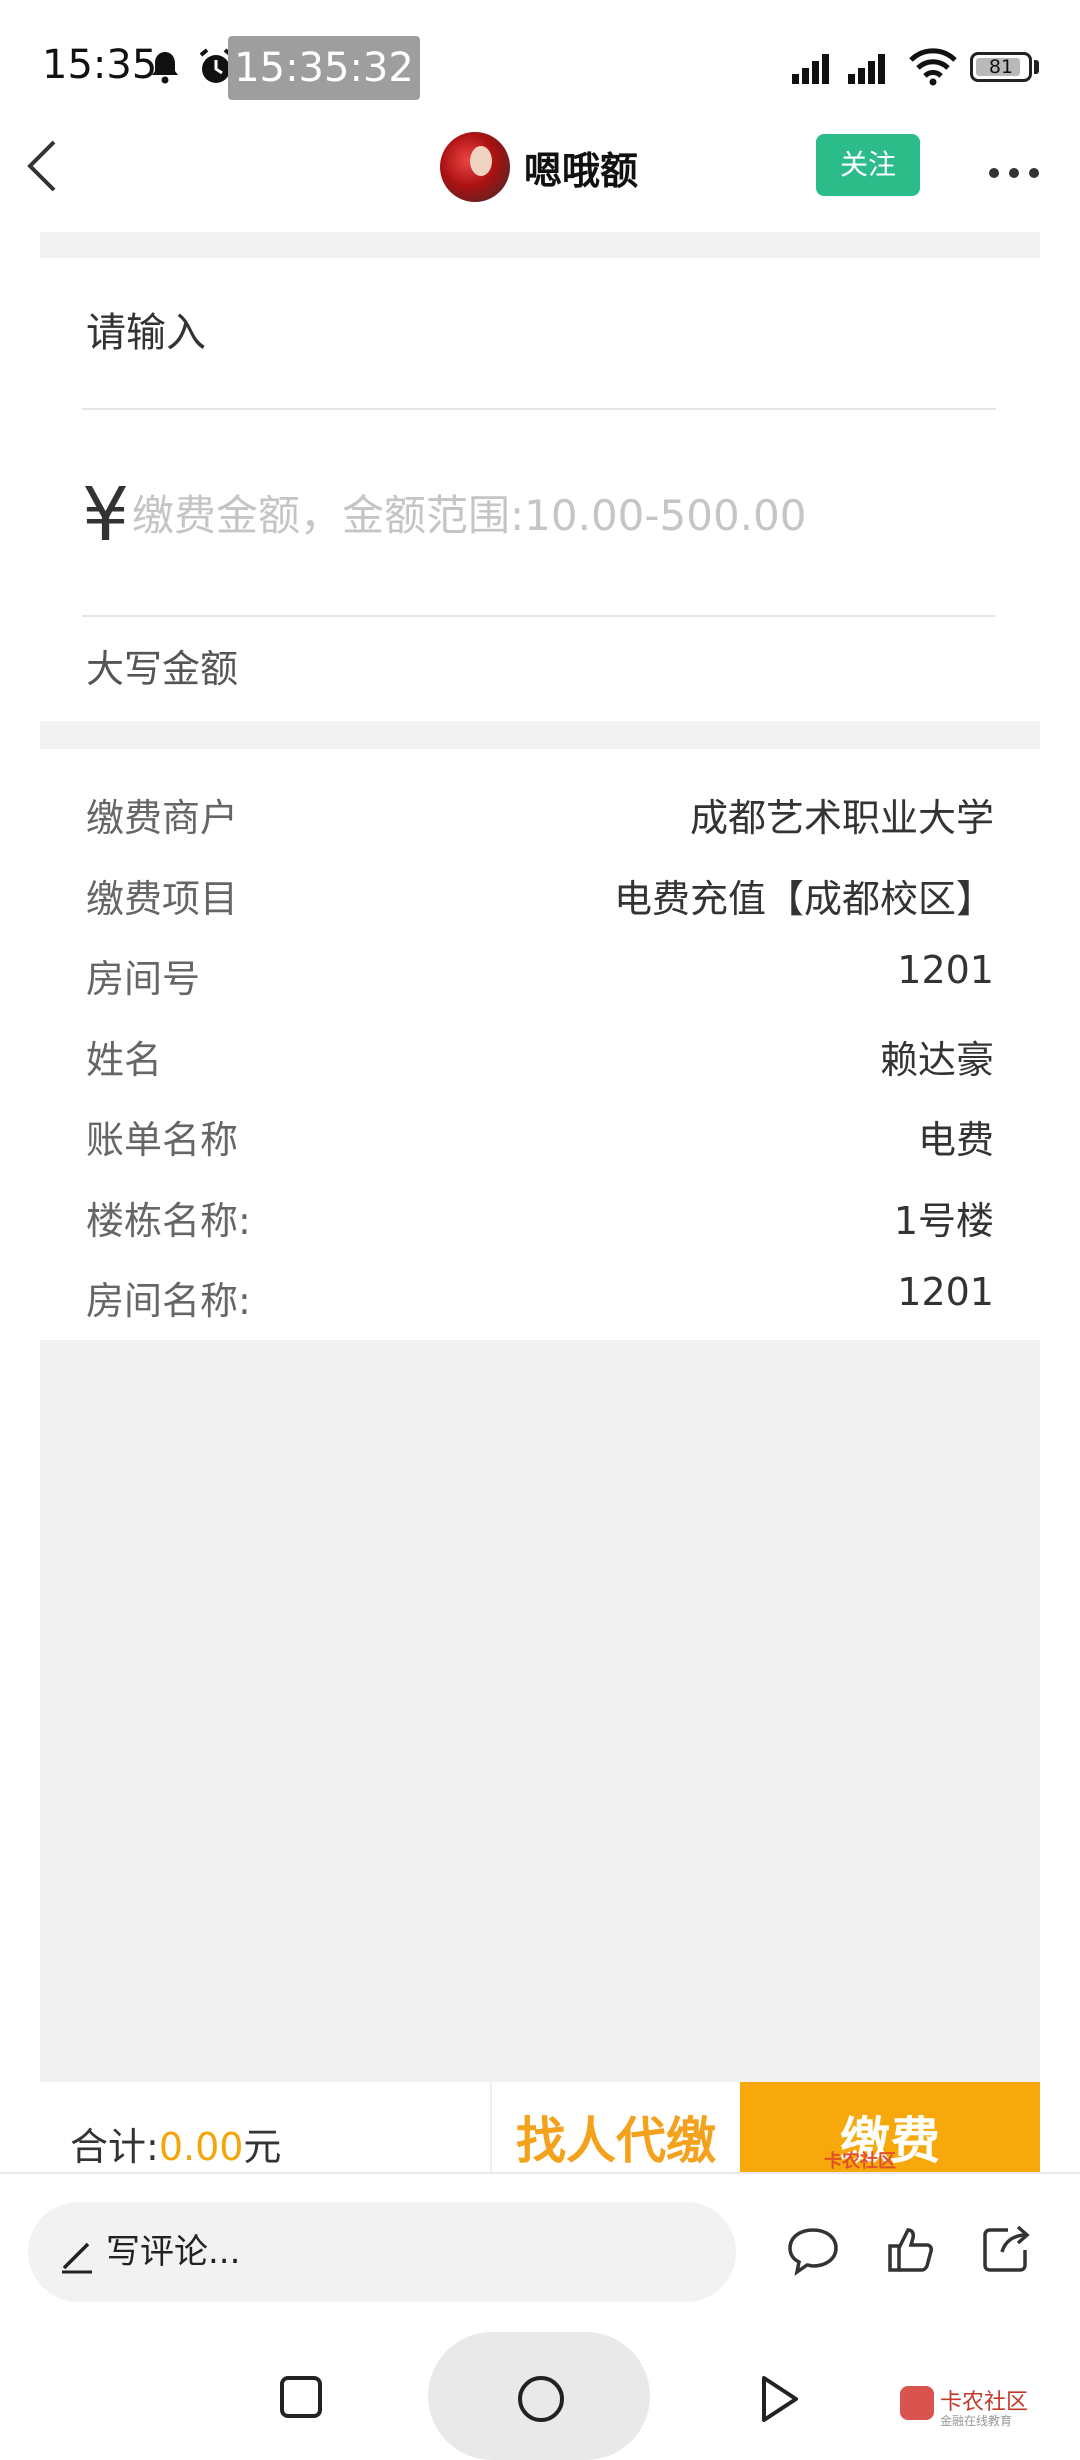 Image resolution: width=1080 pixels, height=2460 pixels. I want to click on back-icon, so click(42, 168).